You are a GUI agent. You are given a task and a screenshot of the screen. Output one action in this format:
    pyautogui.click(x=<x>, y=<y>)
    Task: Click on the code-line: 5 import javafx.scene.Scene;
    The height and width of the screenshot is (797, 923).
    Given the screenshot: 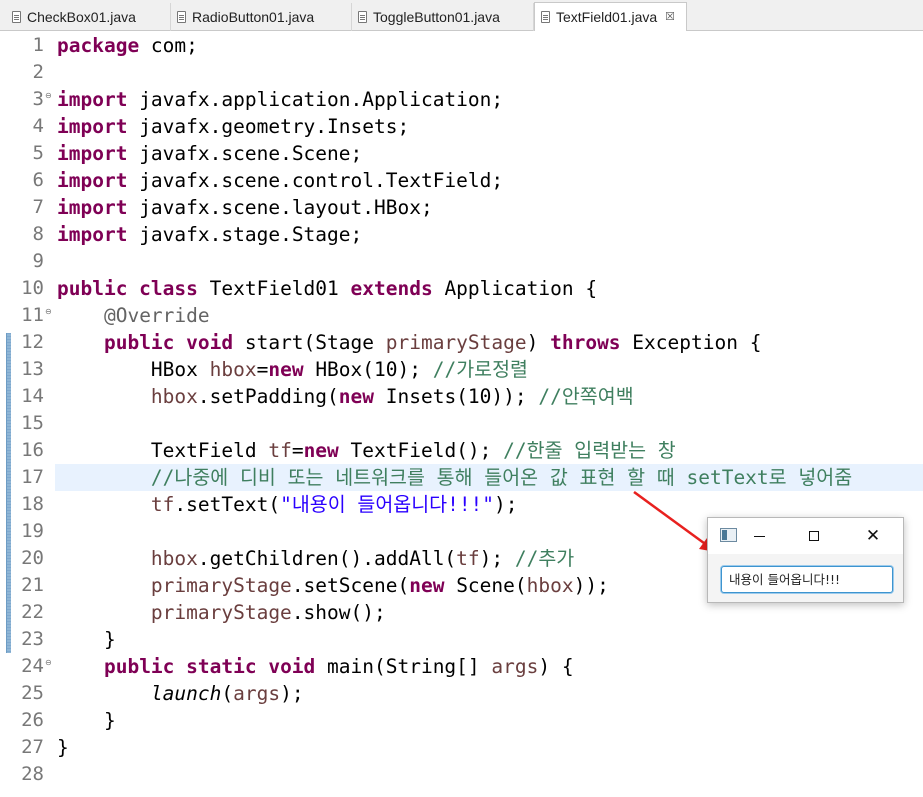 What is the action you would take?
    pyautogui.click(x=461, y=153)
    